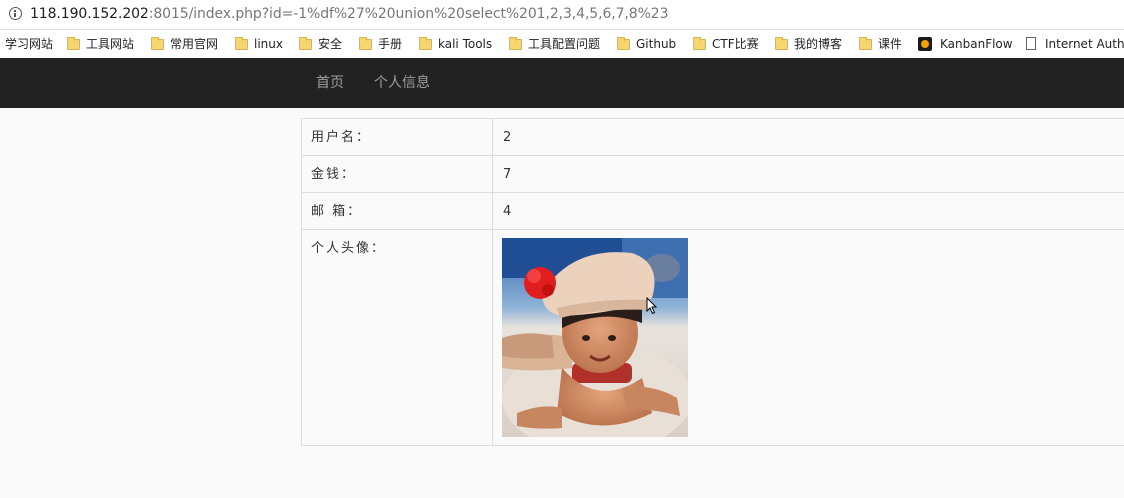 This screenshot has width=1124, height=498. Describe the element at coordinates (268, 44) in the screenshot. I see `bookmark-label: linux` at that location.